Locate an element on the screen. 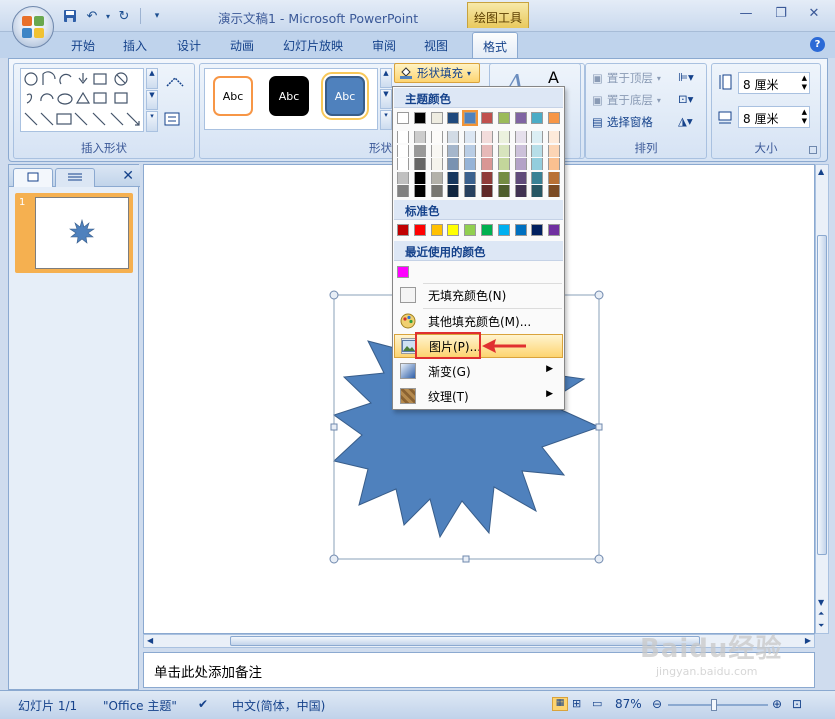 The image size is (835, 719). scroll-right-icon: ▶ is located at coordinates (808, 640).